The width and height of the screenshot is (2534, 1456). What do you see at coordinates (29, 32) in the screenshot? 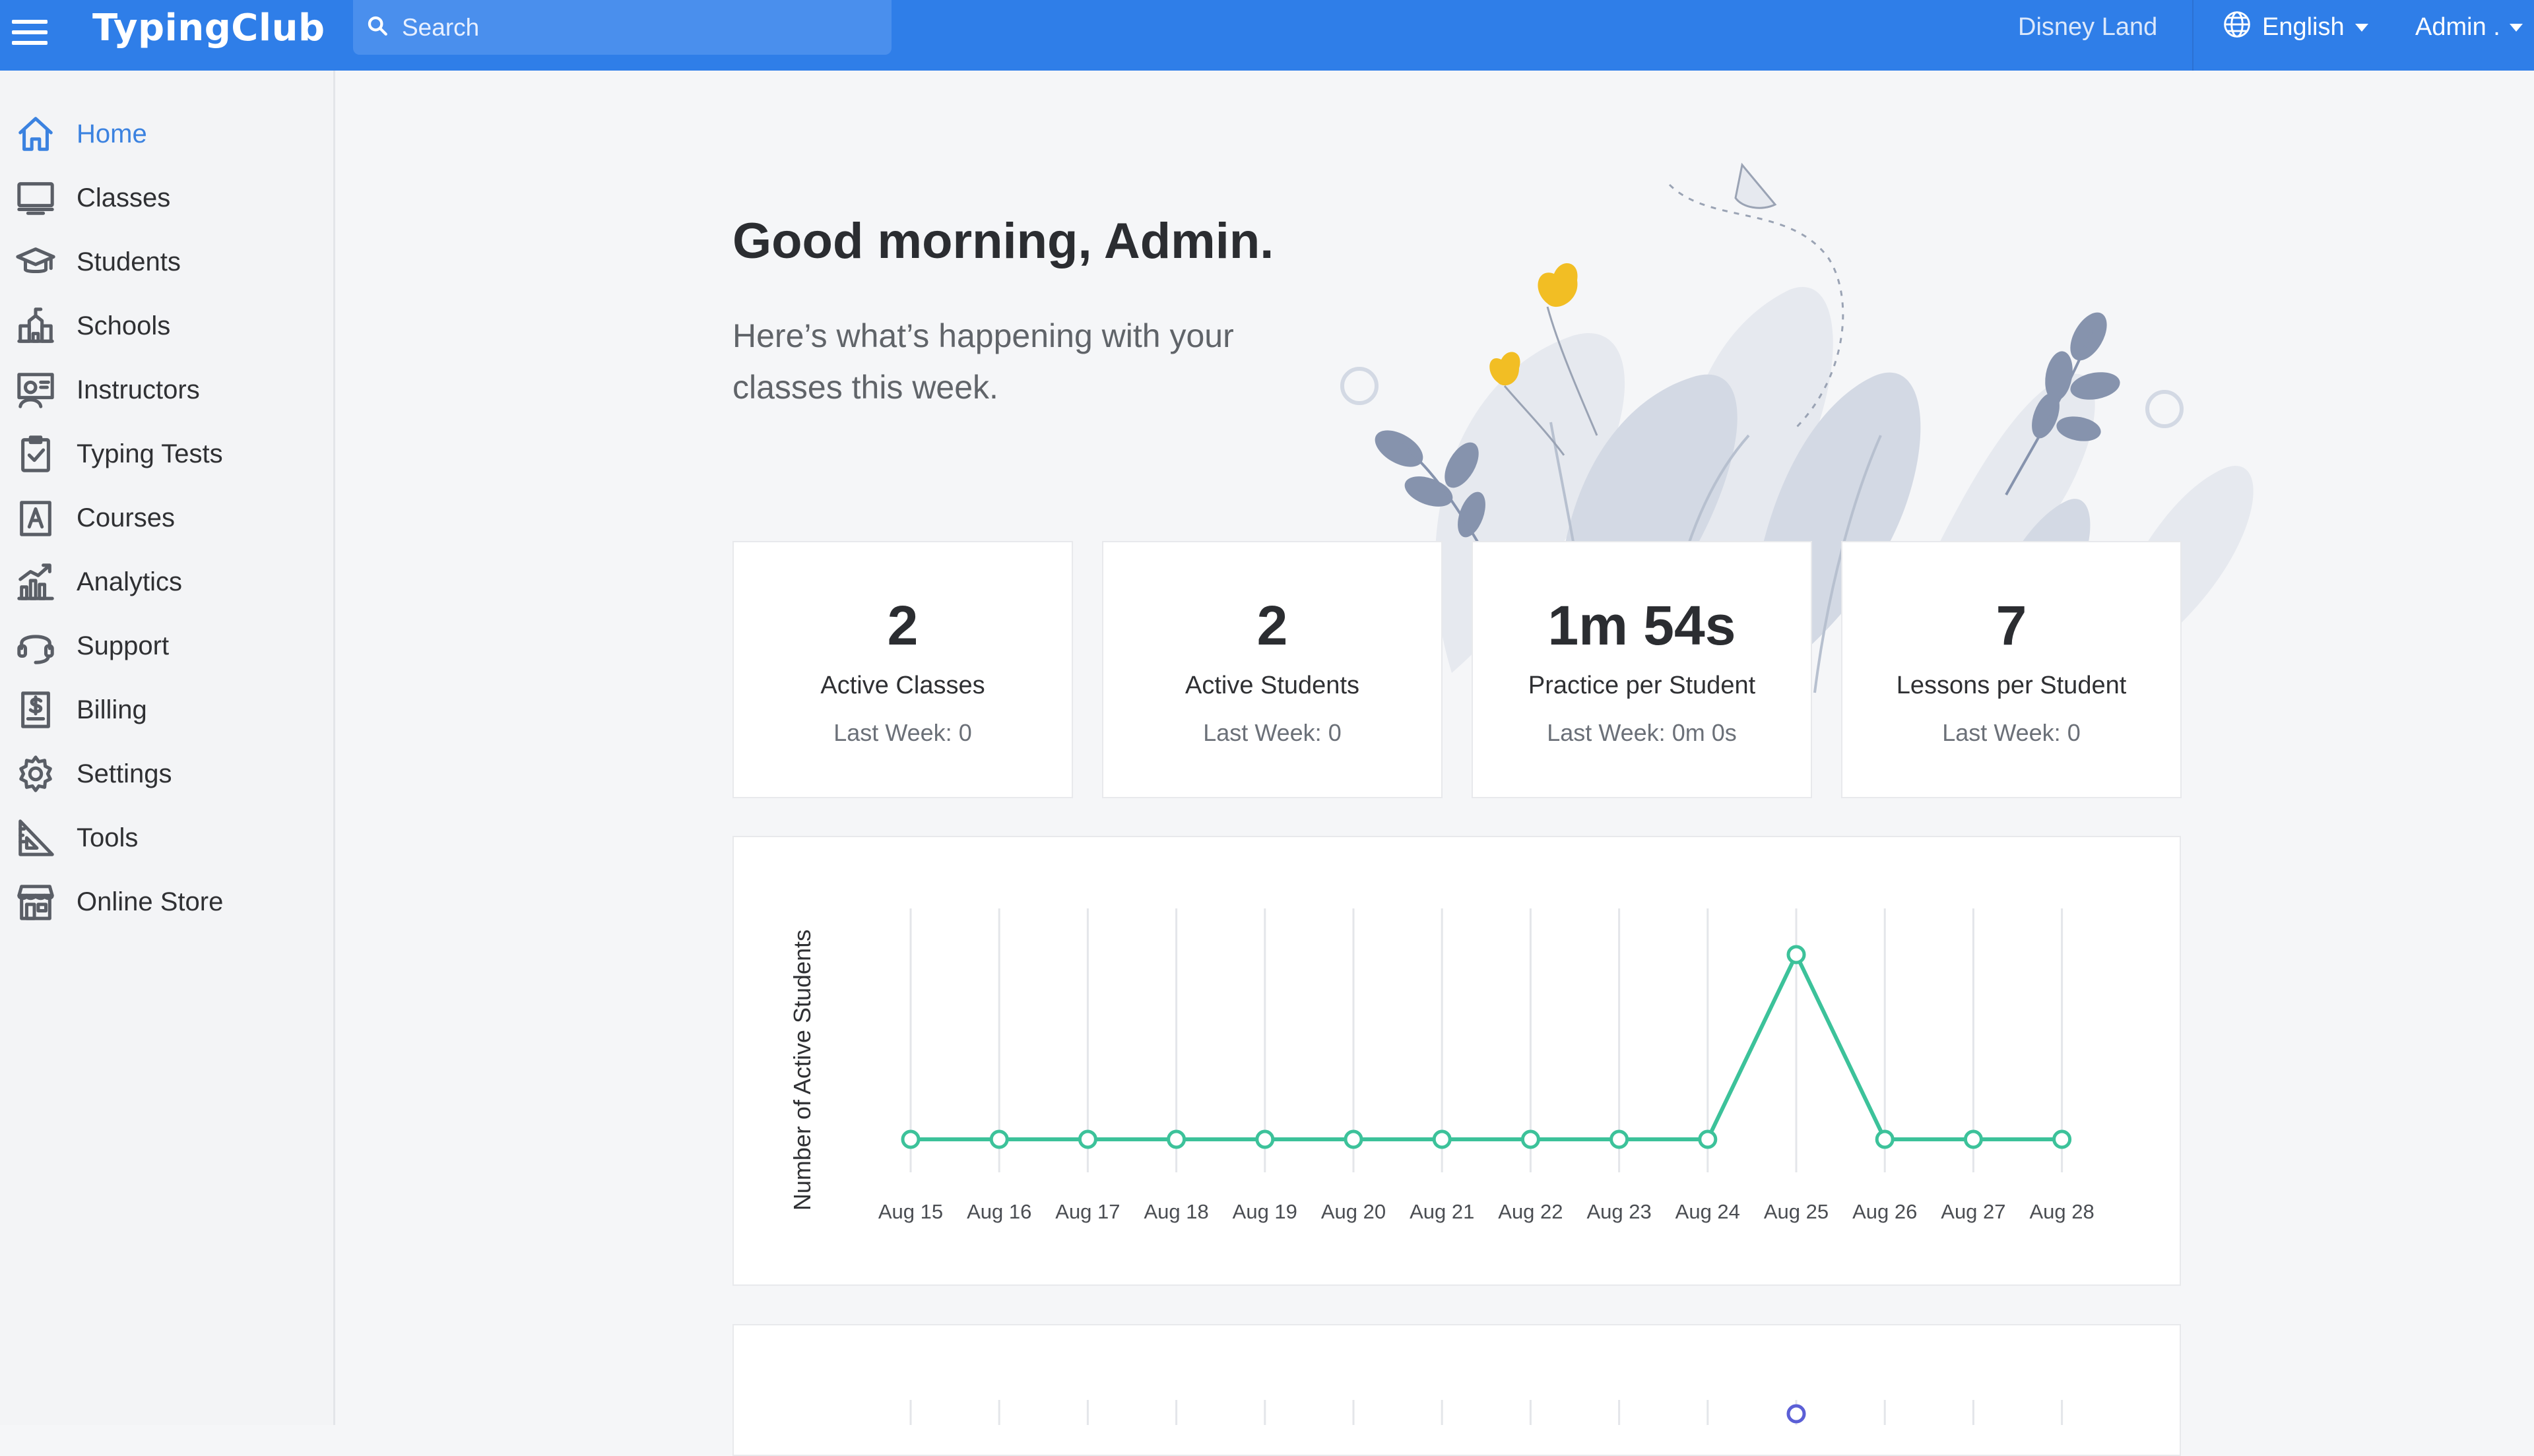
I see `hamburger-menu-icon` at bounding box center [29, 32].